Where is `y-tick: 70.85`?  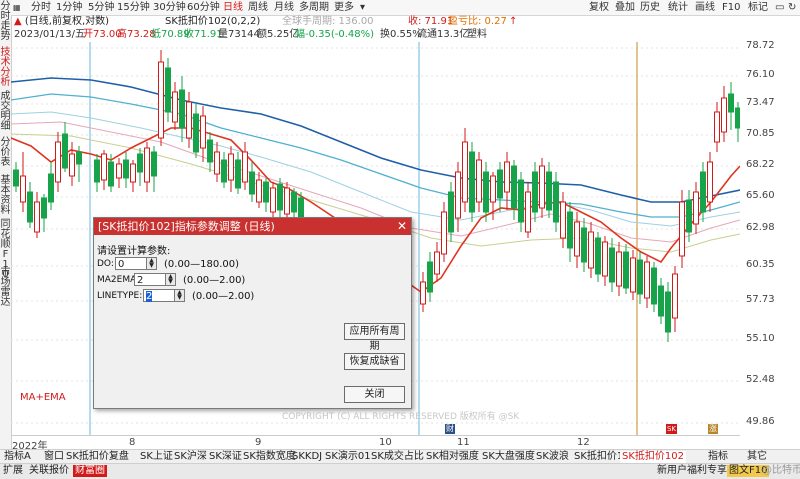
y-tick: 70.85 is located at coordinates (760, 133).